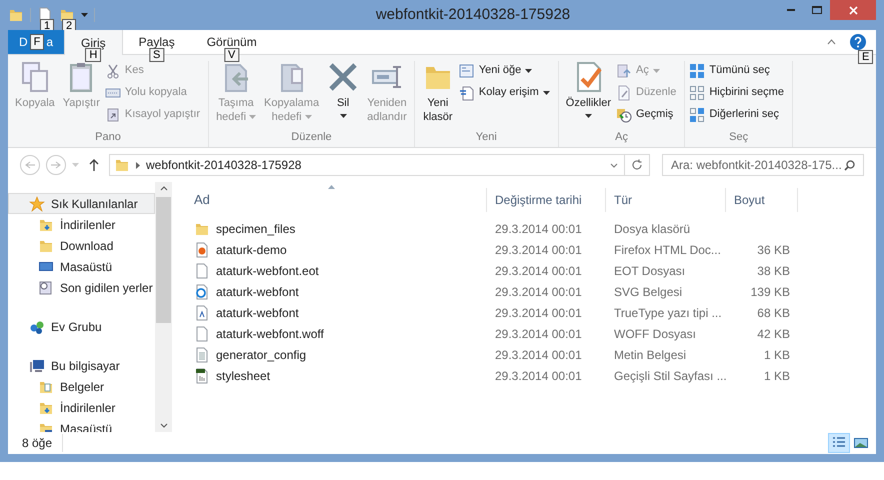 This screenshot has height=480, width=884. What do you see at coordinates (112, 114) in the screenshot?
I see `shortcut-icon` at bounding box center [112, 114].